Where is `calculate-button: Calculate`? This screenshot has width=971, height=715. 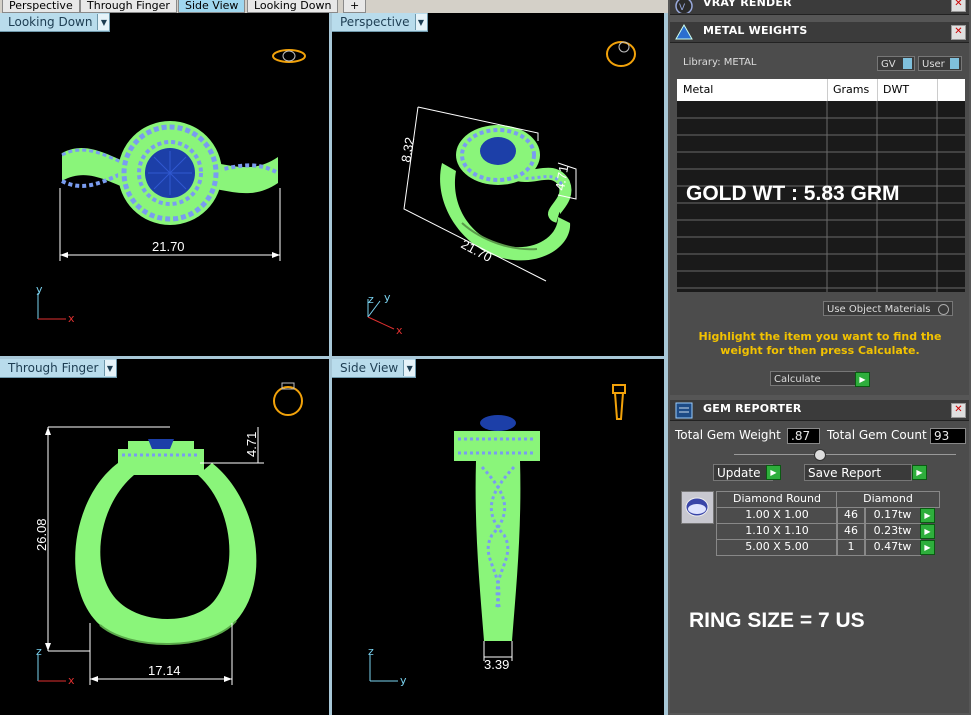
calculate-button: Calculate is located at coordinates (813, 378).